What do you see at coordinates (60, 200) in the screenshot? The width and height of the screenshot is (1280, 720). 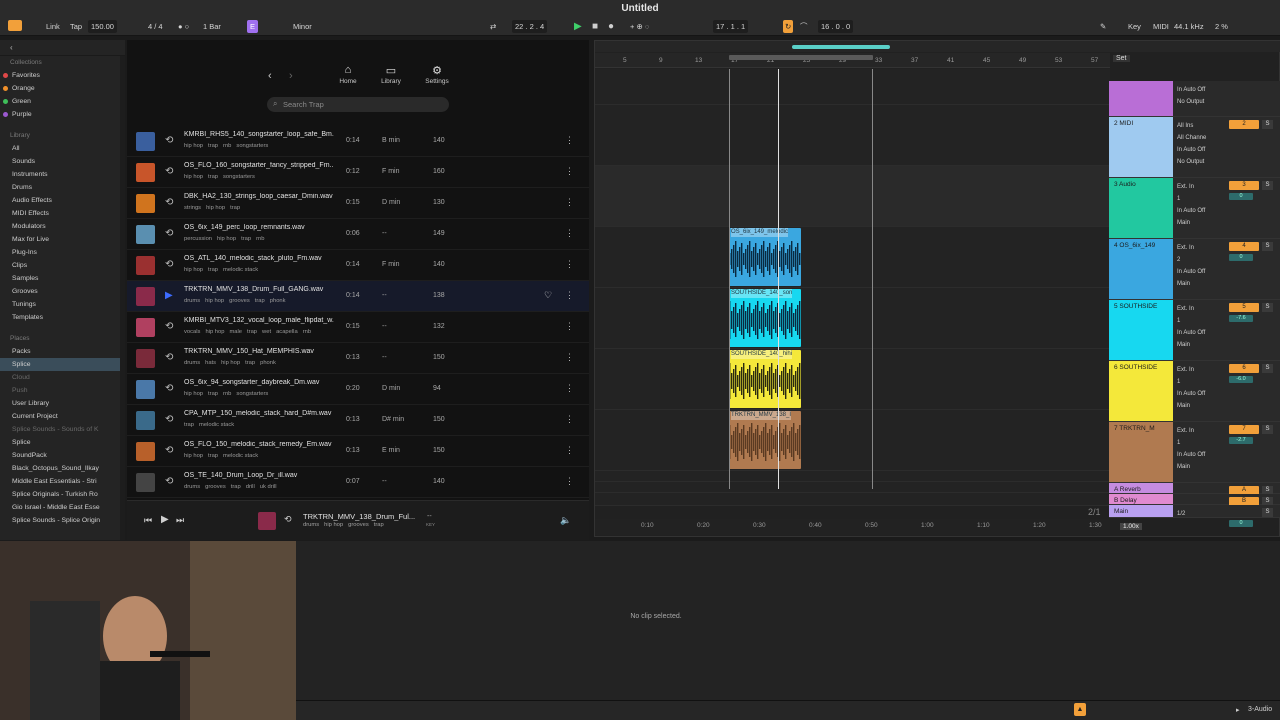 I see `library-item-audio-effects: Audio Effects` at bounding box center [60, 200].